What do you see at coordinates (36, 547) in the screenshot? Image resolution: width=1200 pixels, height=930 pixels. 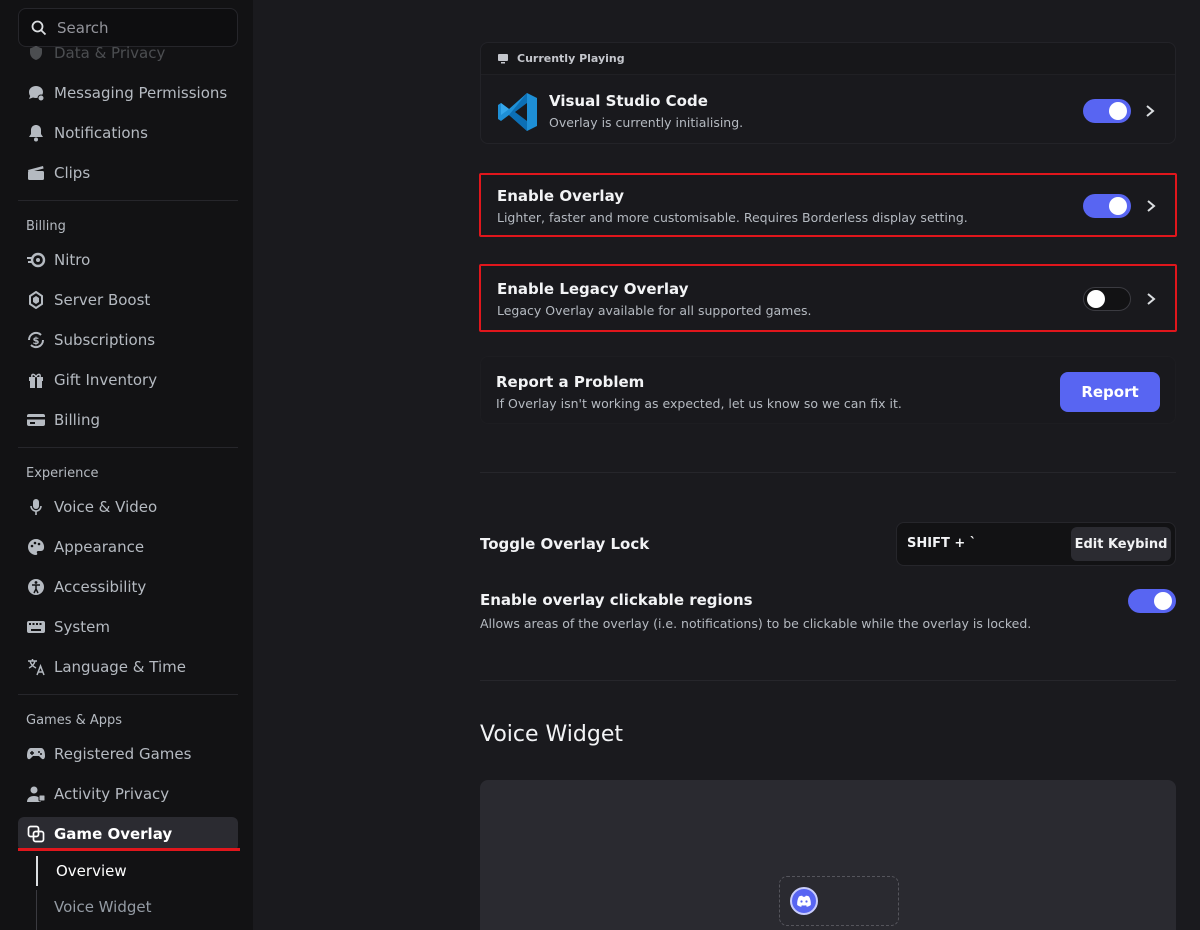 I see `palette-icon` at bounding box center [36, 547].